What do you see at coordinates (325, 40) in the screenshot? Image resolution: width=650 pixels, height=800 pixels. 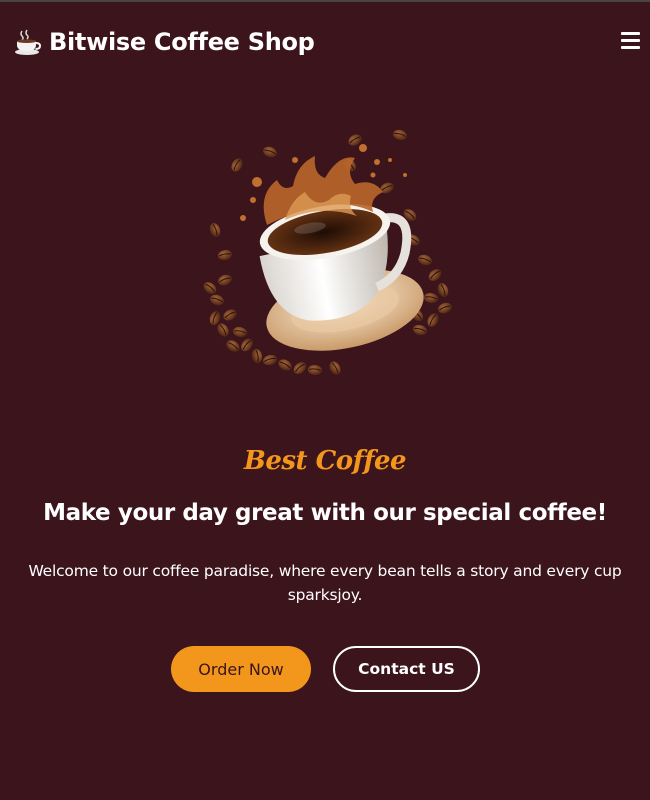 I see `navbar: Bitwise Coffee Shop` at bounding box center [325, 40].